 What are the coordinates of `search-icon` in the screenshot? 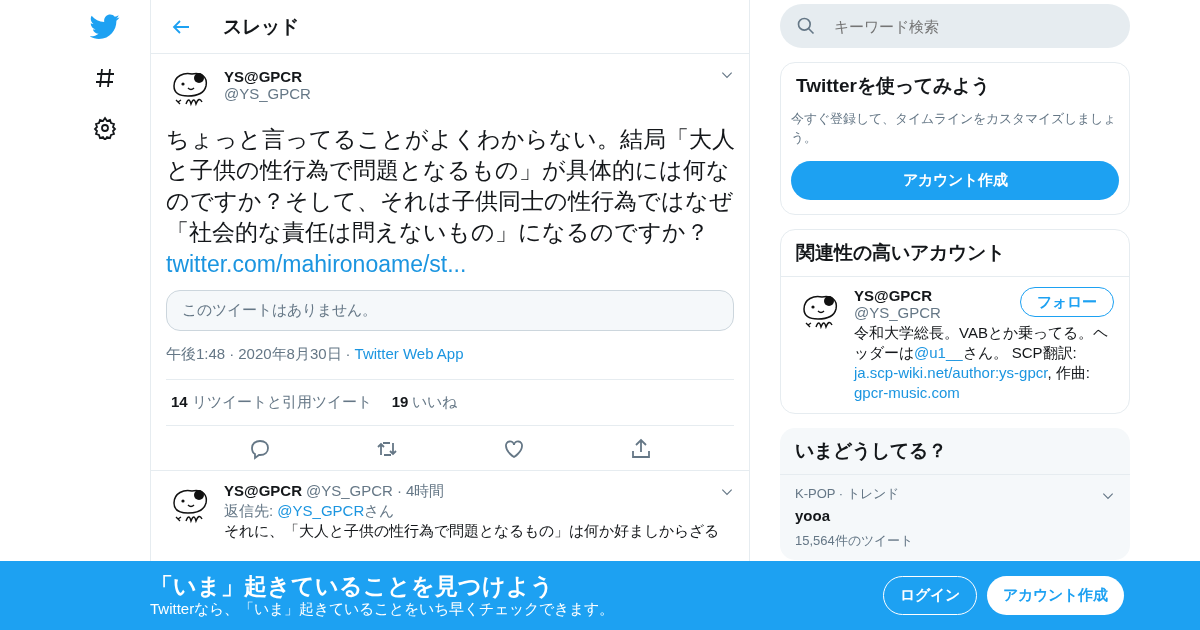 It's located at (806, 26).